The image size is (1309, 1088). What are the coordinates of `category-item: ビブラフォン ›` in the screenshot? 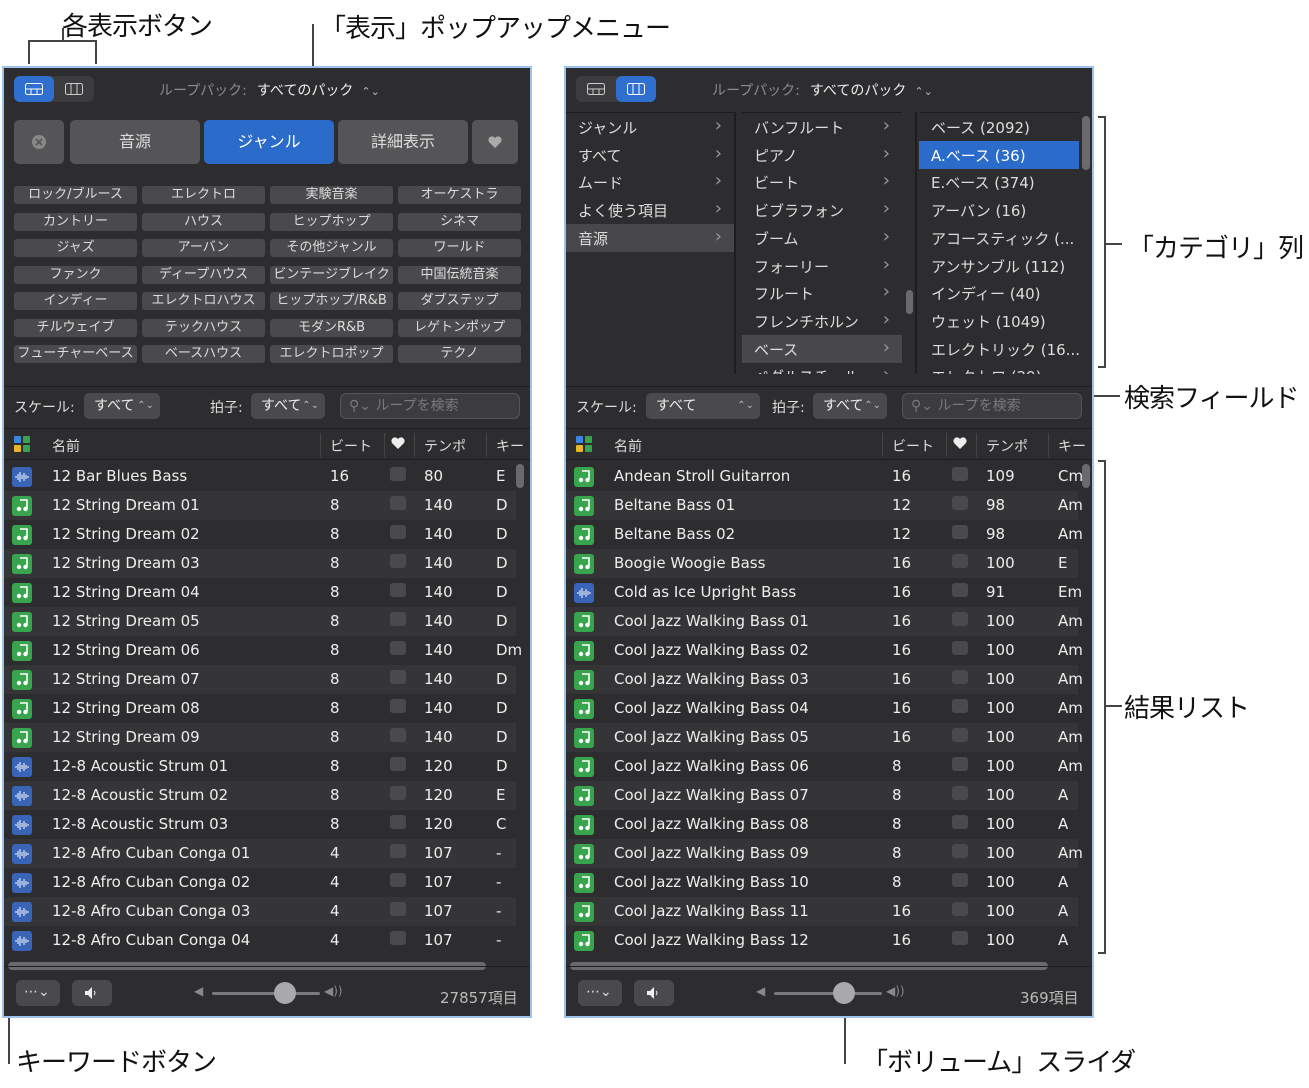 It's located at (822, 210).